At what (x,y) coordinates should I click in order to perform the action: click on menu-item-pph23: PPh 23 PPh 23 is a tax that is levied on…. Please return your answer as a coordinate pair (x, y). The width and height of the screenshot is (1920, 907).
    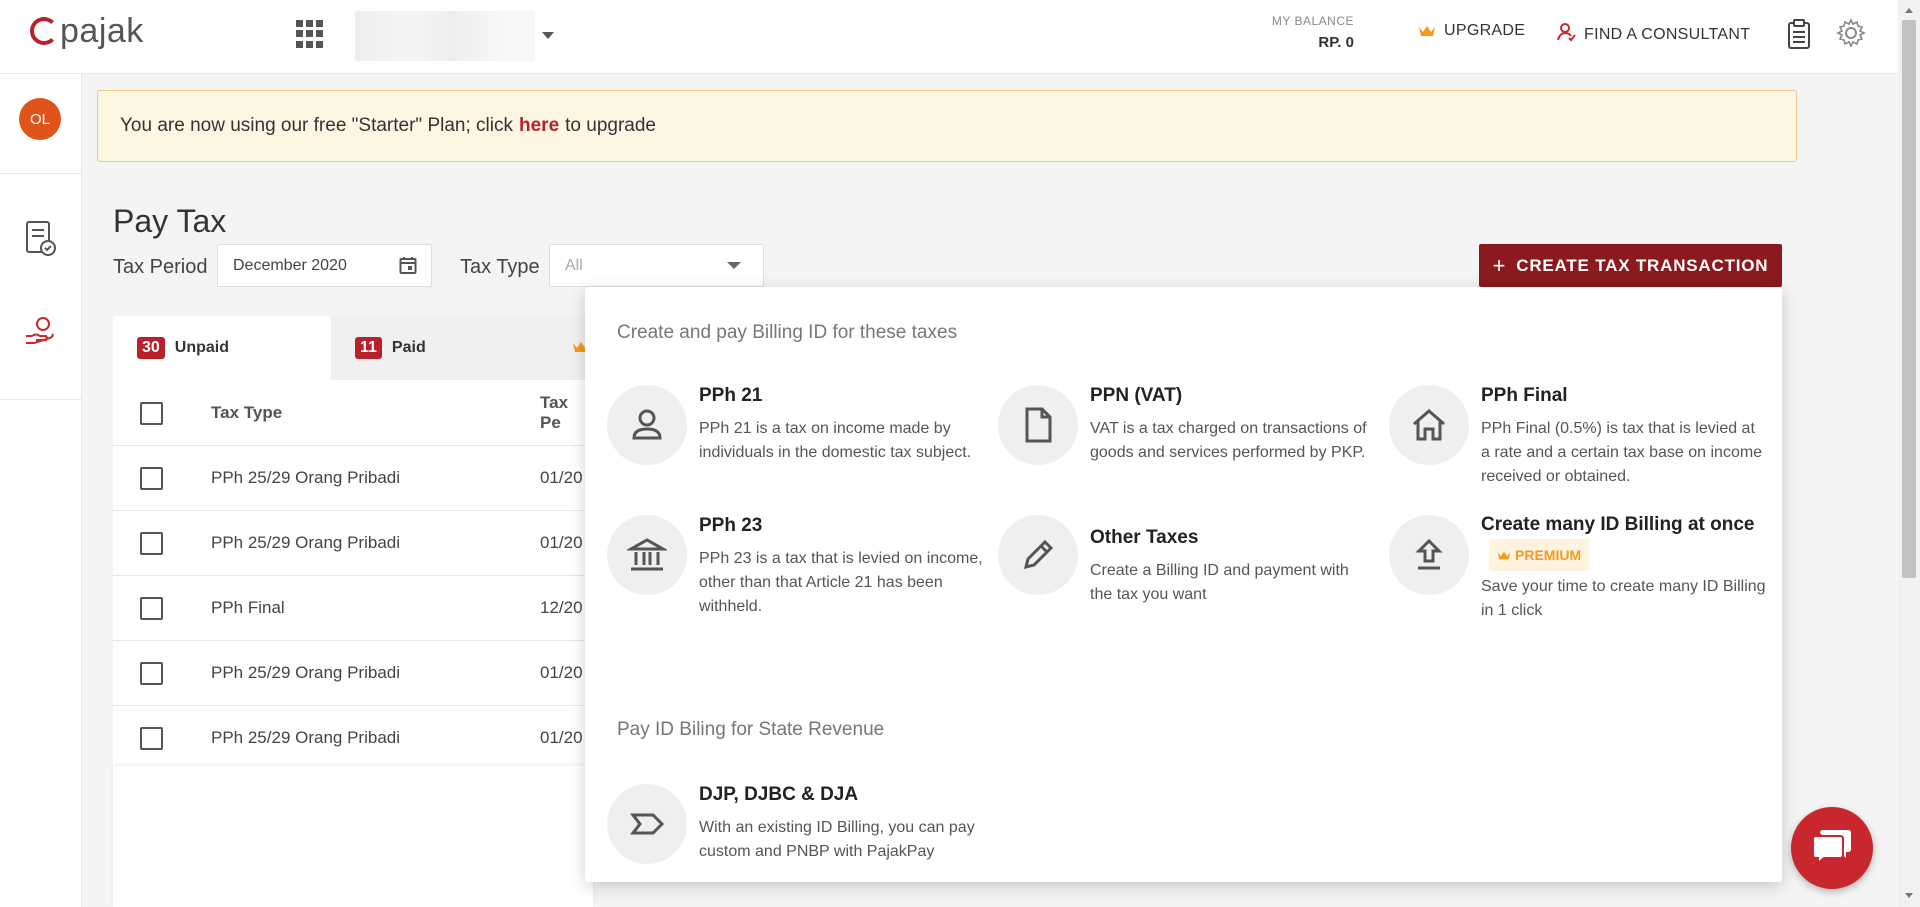
    Looking at the image, I should click on (795, 565).